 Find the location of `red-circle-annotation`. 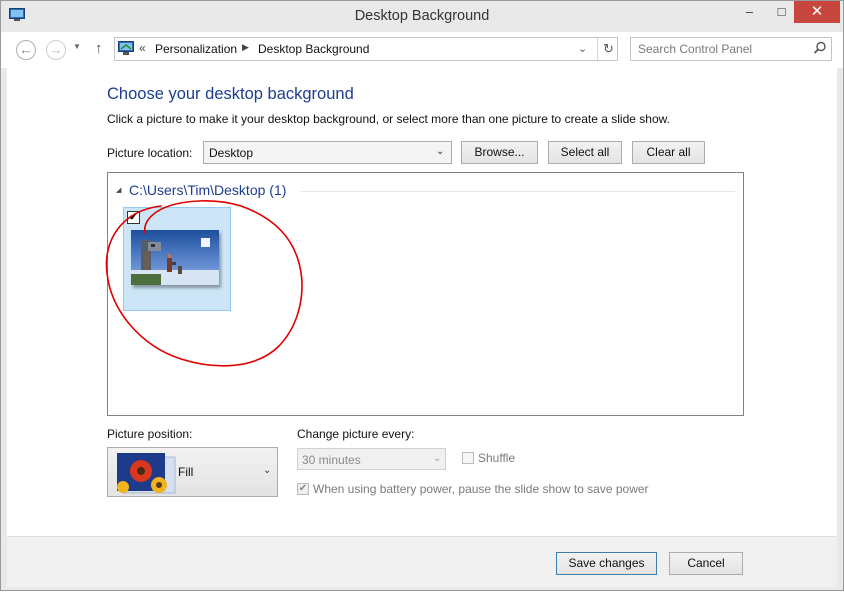

red-circle-annotation is located at coordinates (204, 283).